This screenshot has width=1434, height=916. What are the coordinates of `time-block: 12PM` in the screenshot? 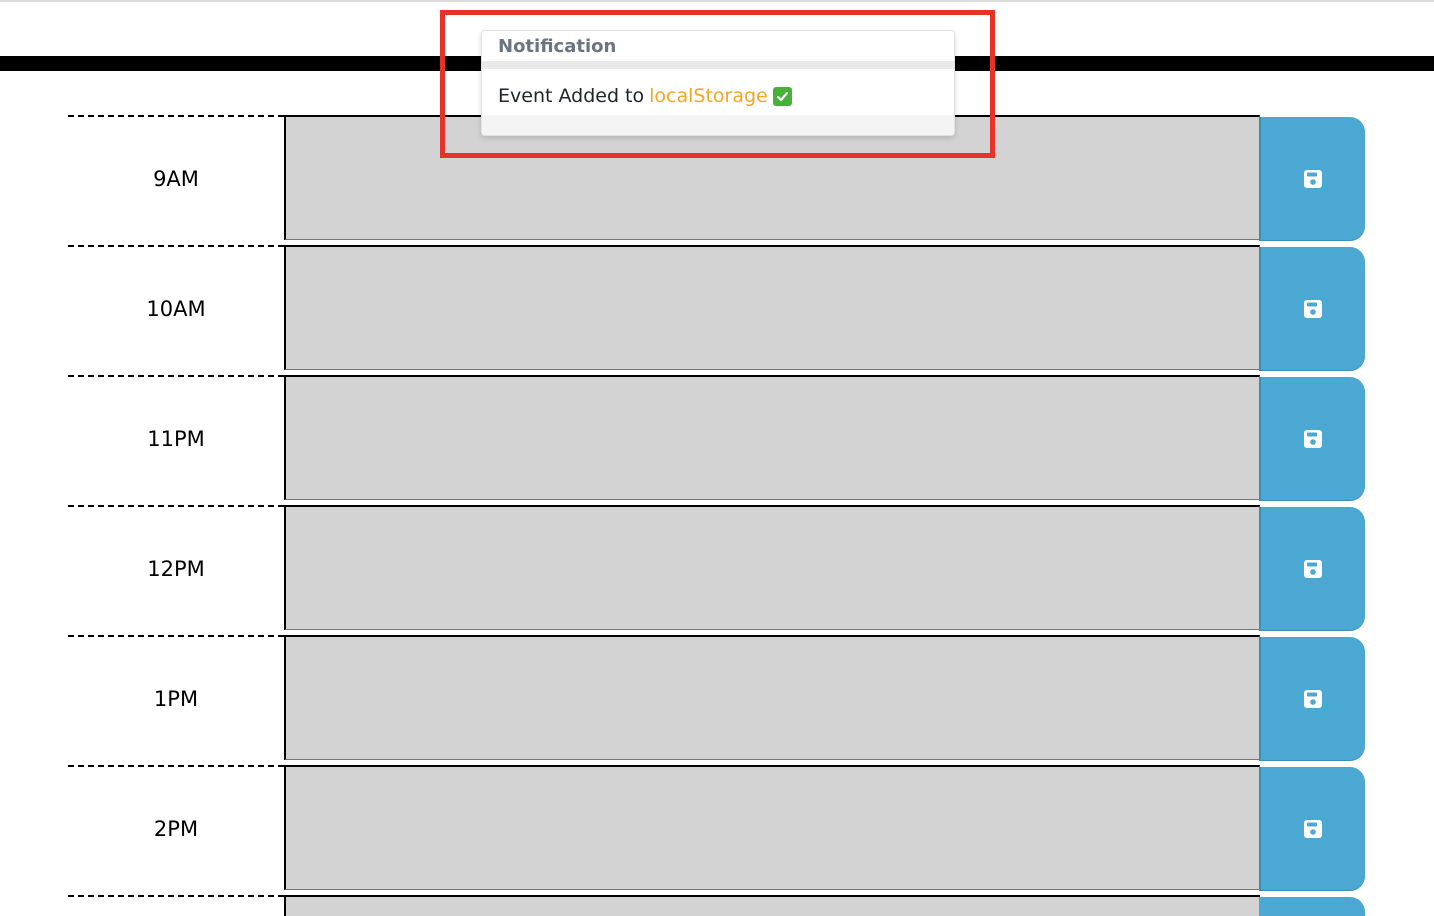 It's located at (717, 570).